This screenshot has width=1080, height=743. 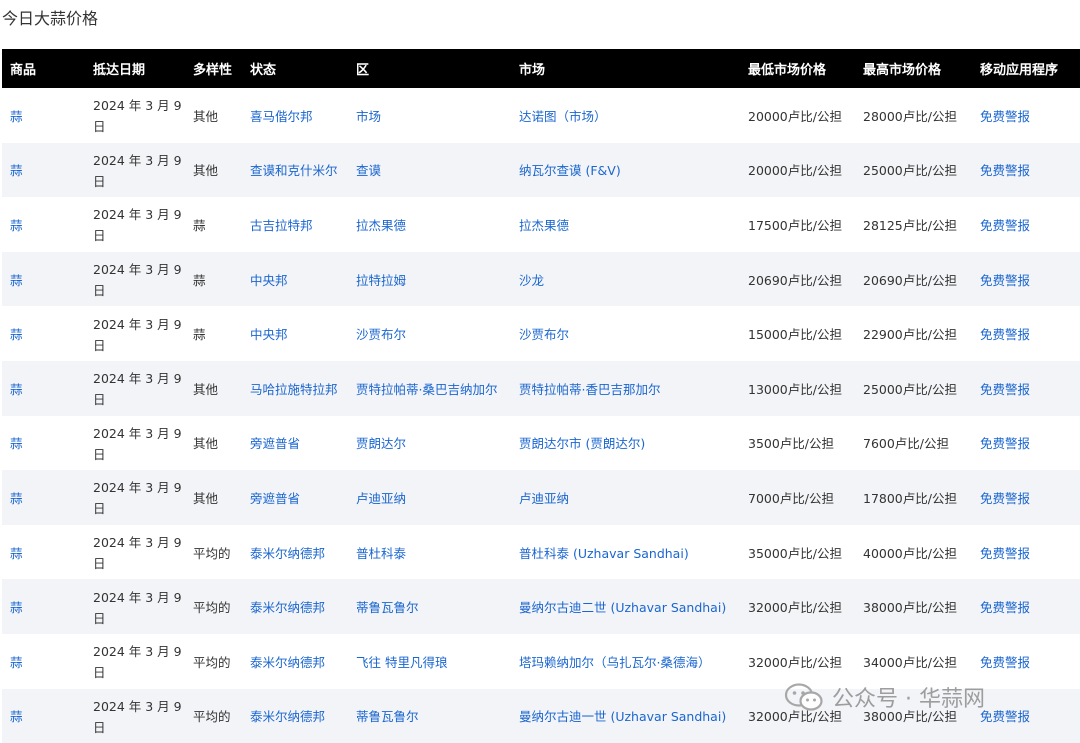 I want to click on cell-district-link: 贾朗达尔, so click(x=381, y=443).